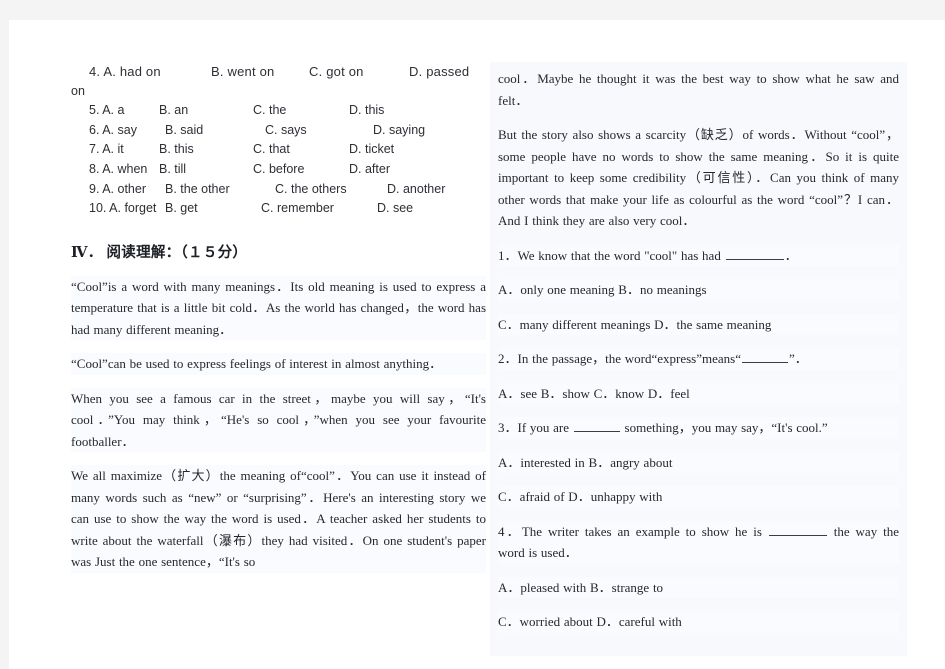 This screenshot has height=669, width=945. What do you see at coordinates (724, 427) in the screenshot?
I see `question-stem-tail: something，you may say，“It's cool.”` at bounding box center [724, 427].